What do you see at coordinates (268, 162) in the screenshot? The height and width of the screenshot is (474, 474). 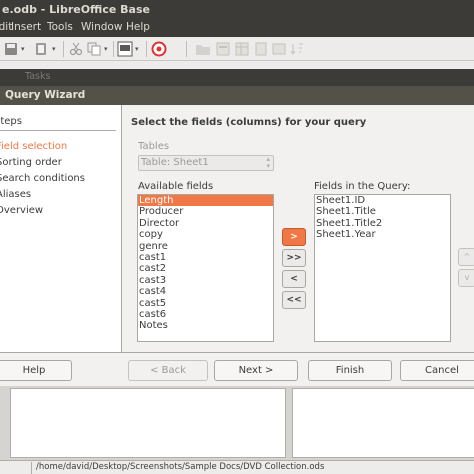 I see `spin-arrows-icon: ▴ ▾` at bounding box center [268, 162].